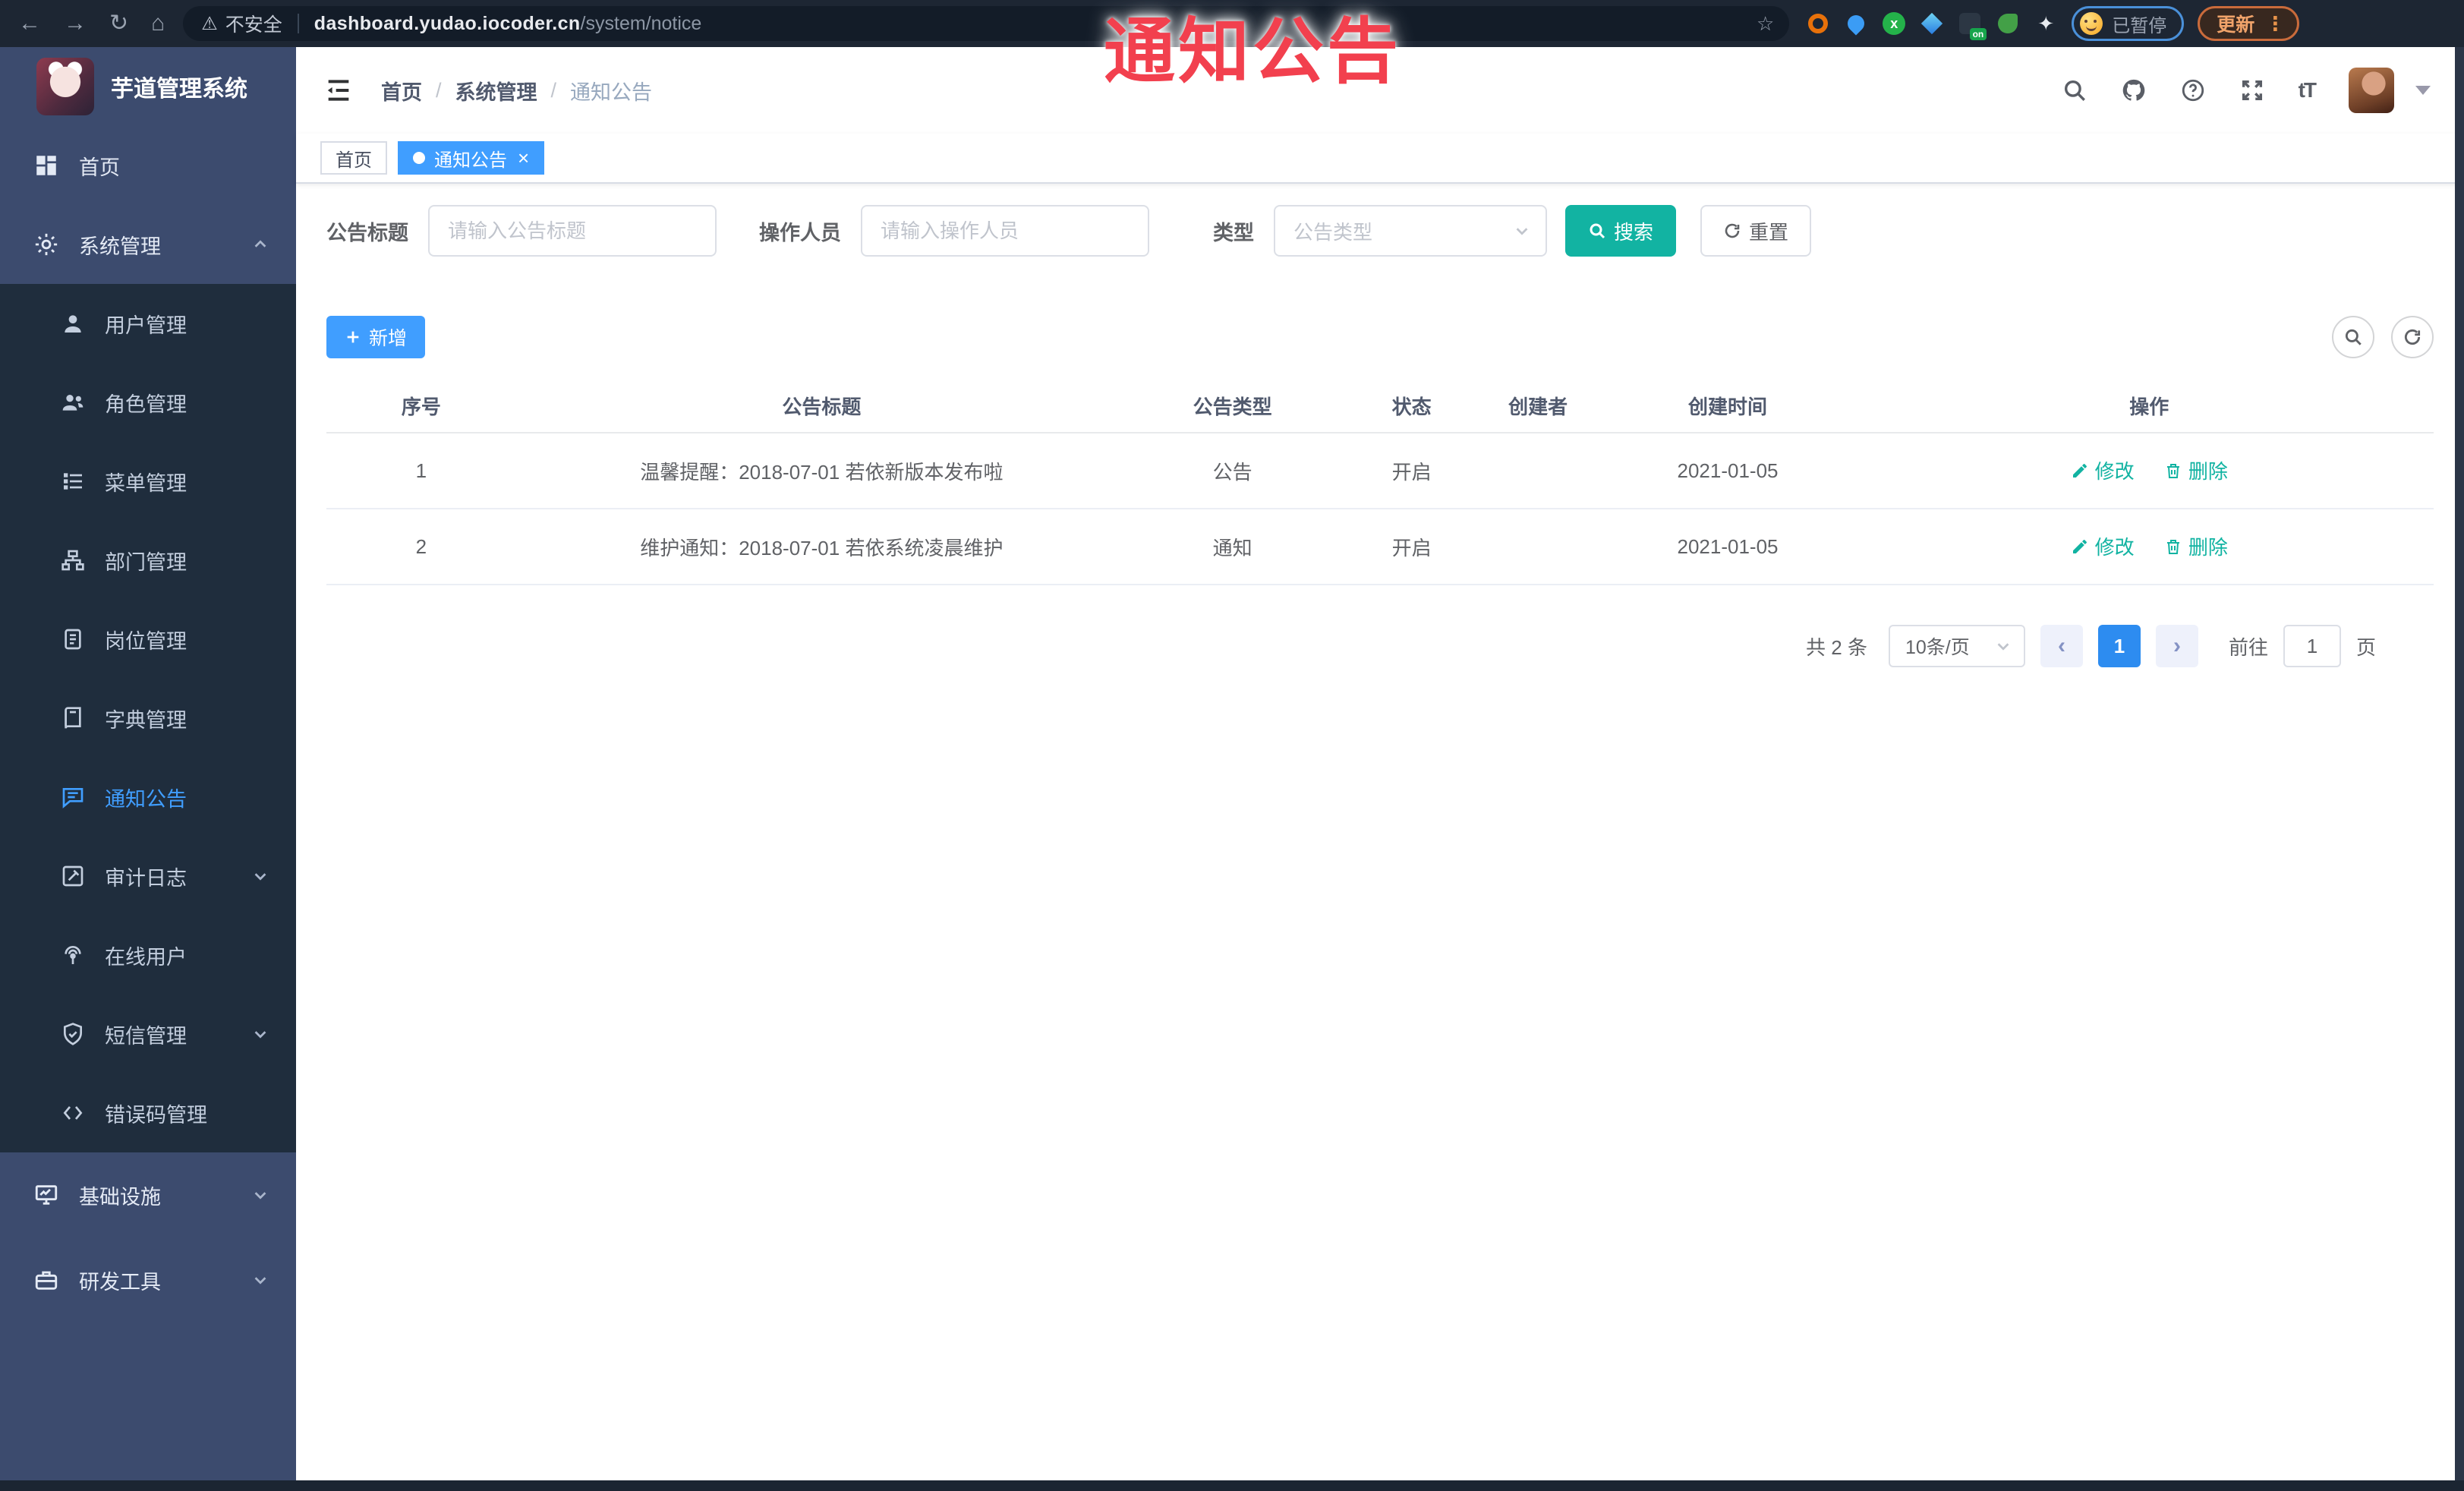 This screenshot has width=2464, height=1491. I want to click on monitor-icon, so click(46, 1195).